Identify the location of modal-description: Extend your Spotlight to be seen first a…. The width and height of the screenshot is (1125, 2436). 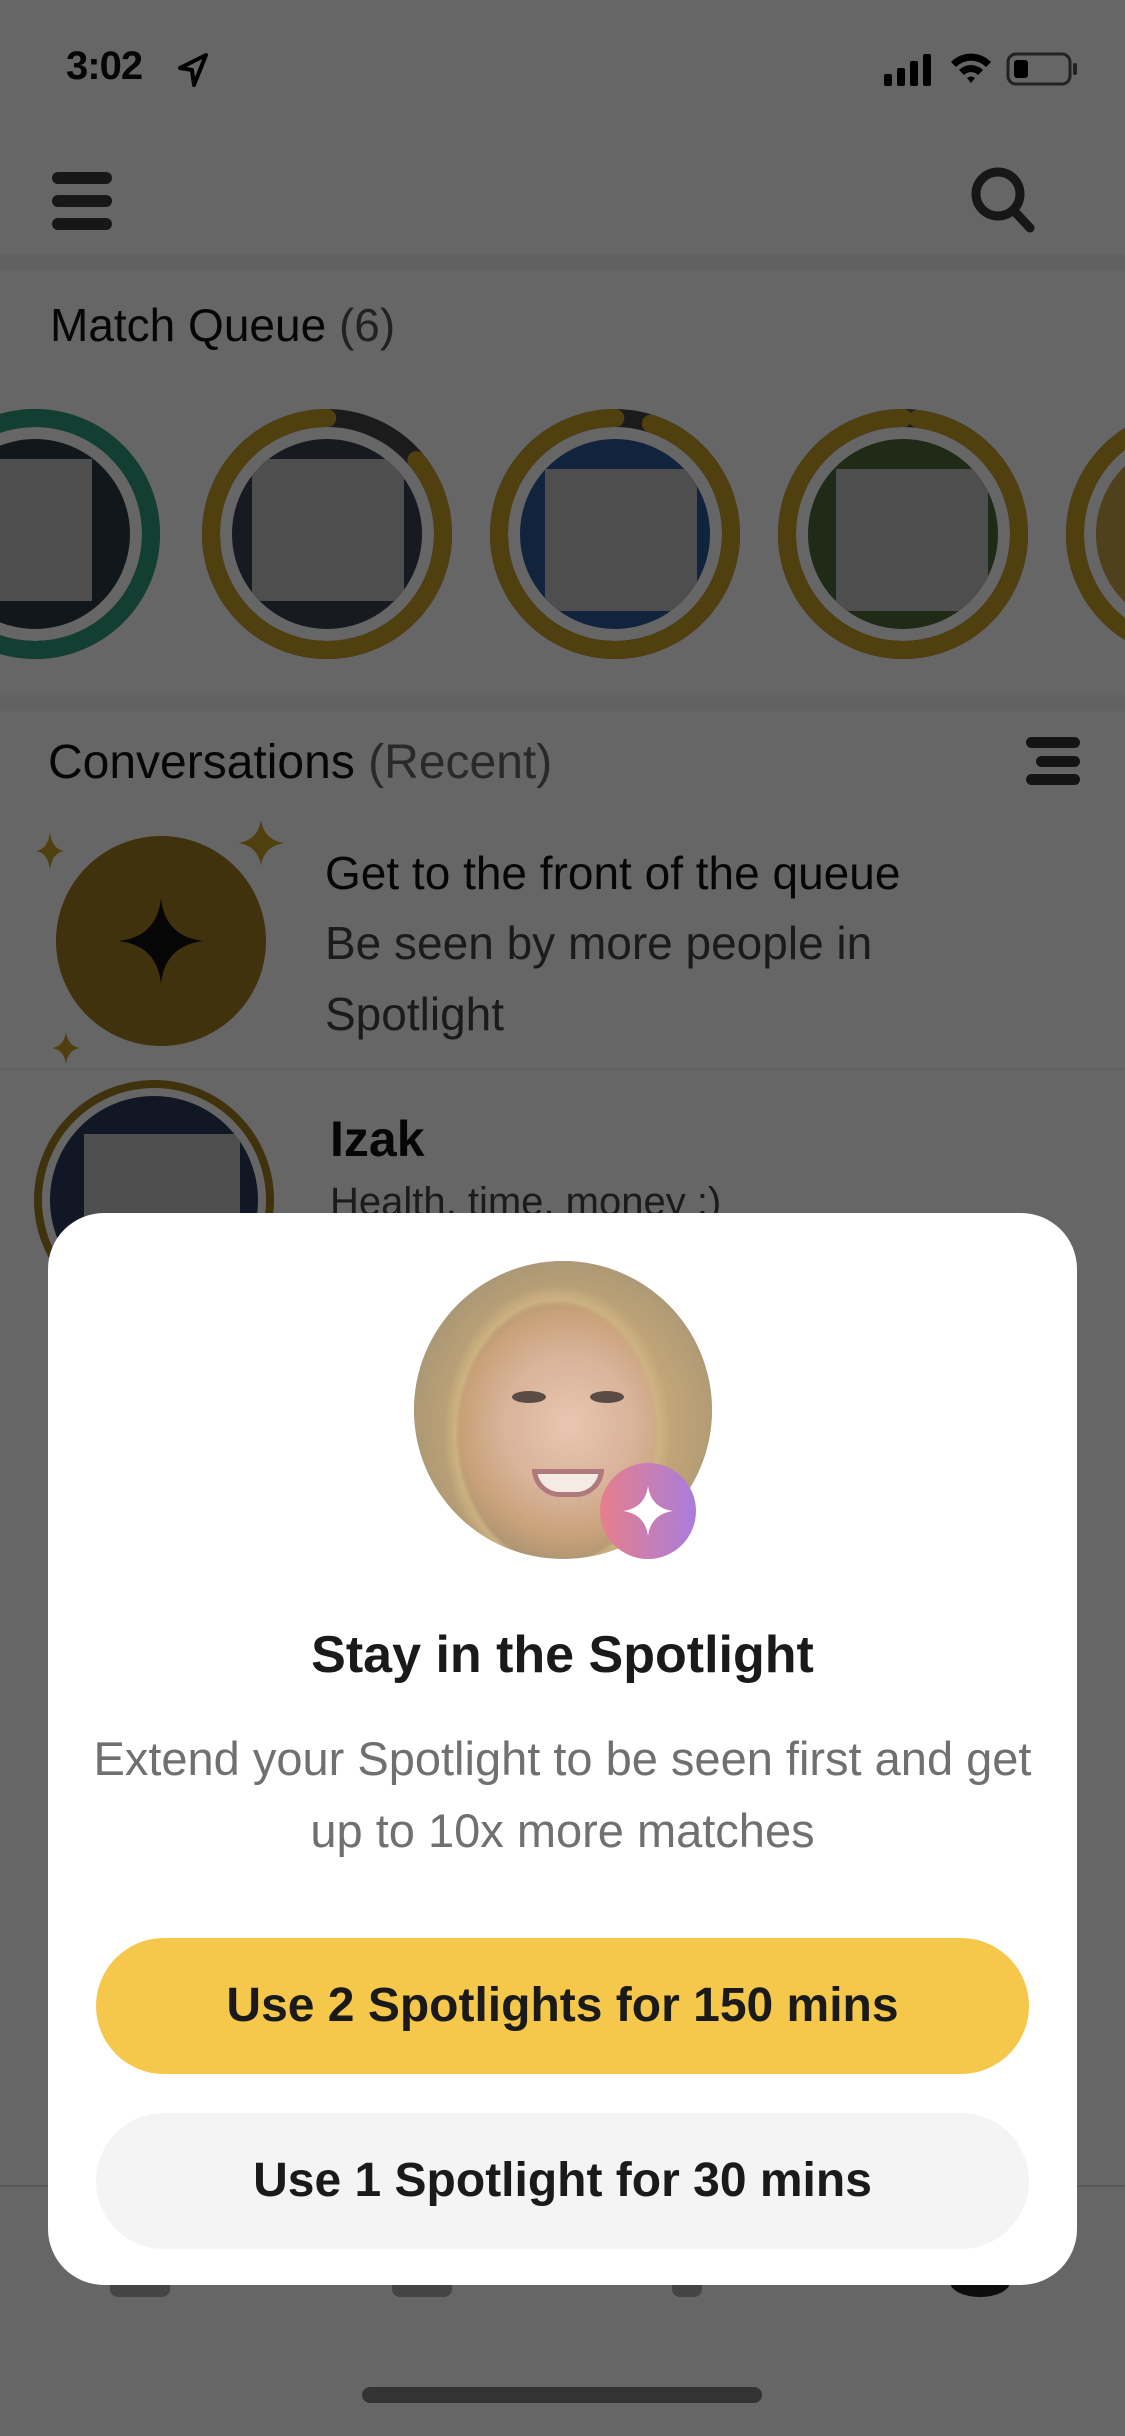
(562, 1794).